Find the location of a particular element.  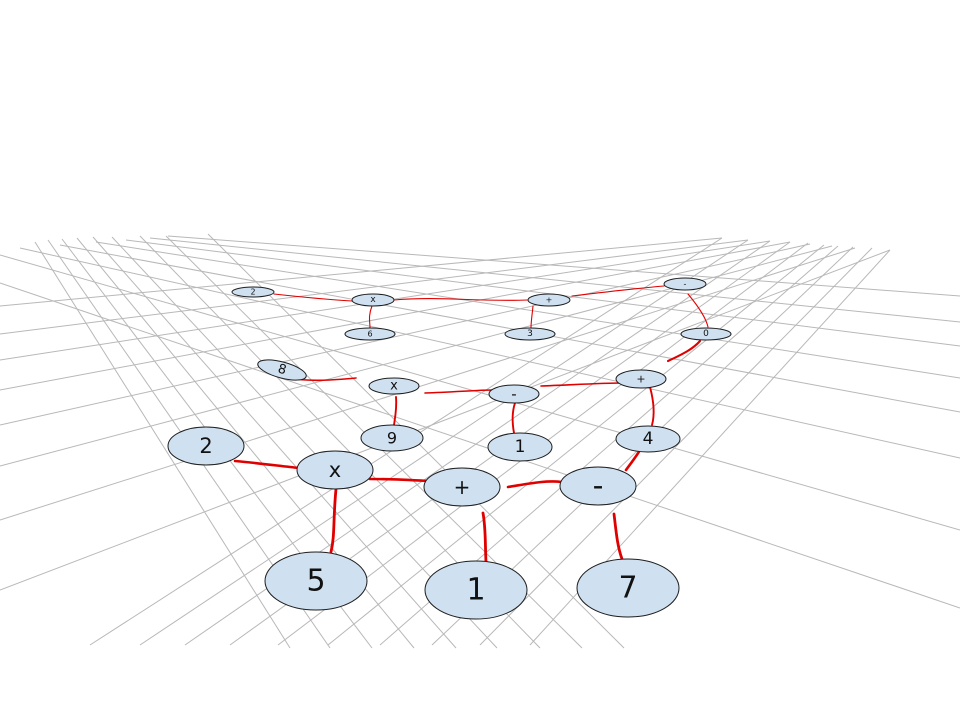

tree-node-n_g: 7 is located at coordinates (628, 588).